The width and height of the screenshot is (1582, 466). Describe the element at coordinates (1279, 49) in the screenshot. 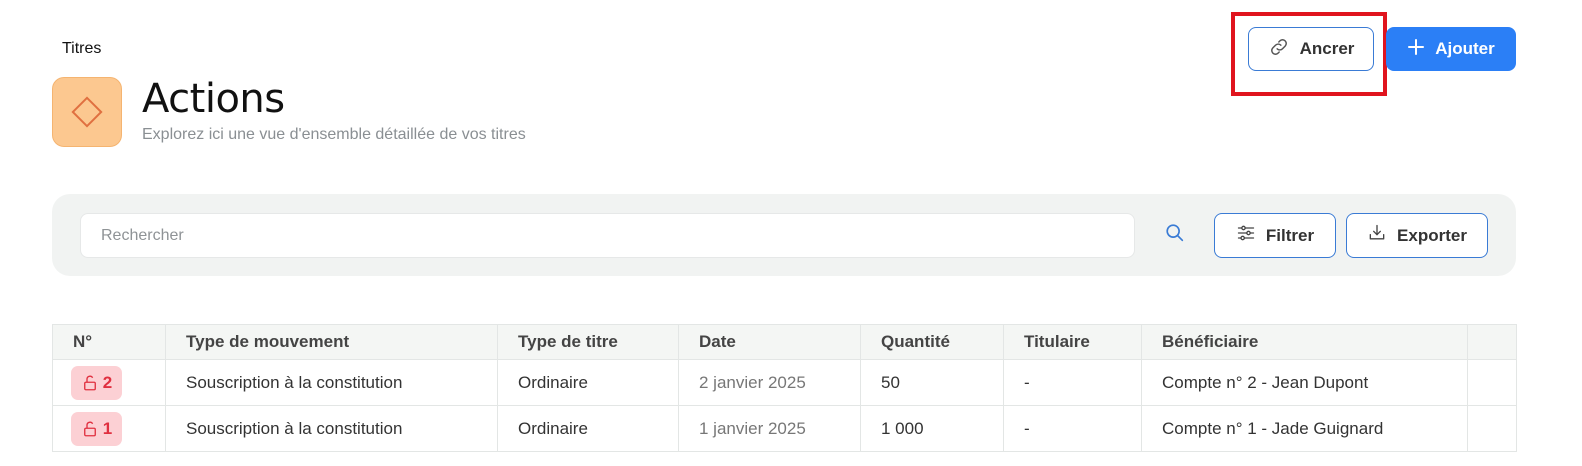

I see `link-icon` at that location.